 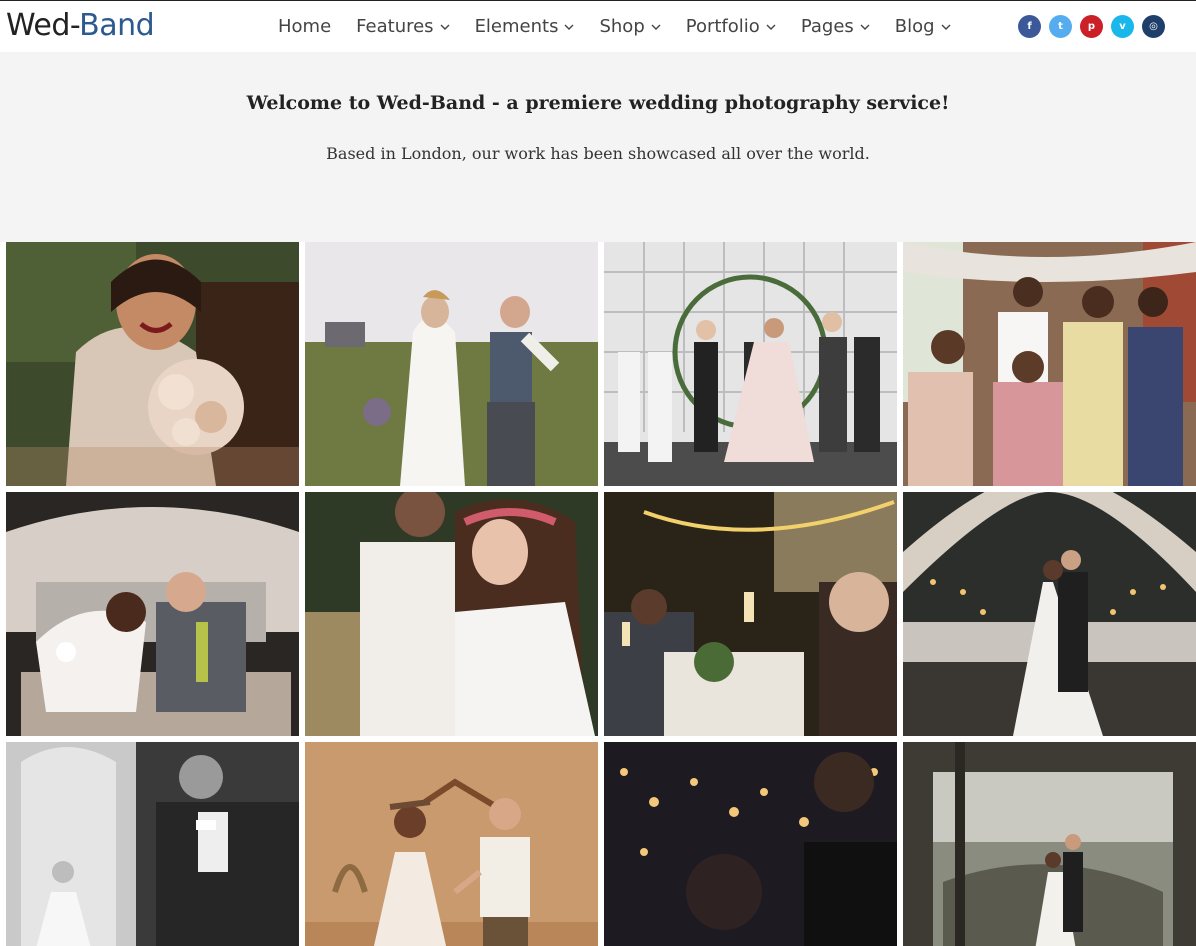 I want to click on canopy-lights-couple-photo, so click(x=1049, y=614).